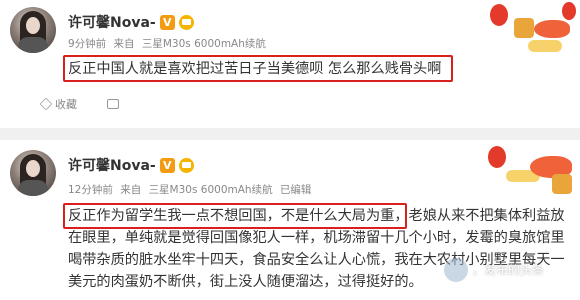  What do you see at coordinates (296, 190) in the screenshot?
I see `edited-label: 已编辑` at bounding box center [296, 190].